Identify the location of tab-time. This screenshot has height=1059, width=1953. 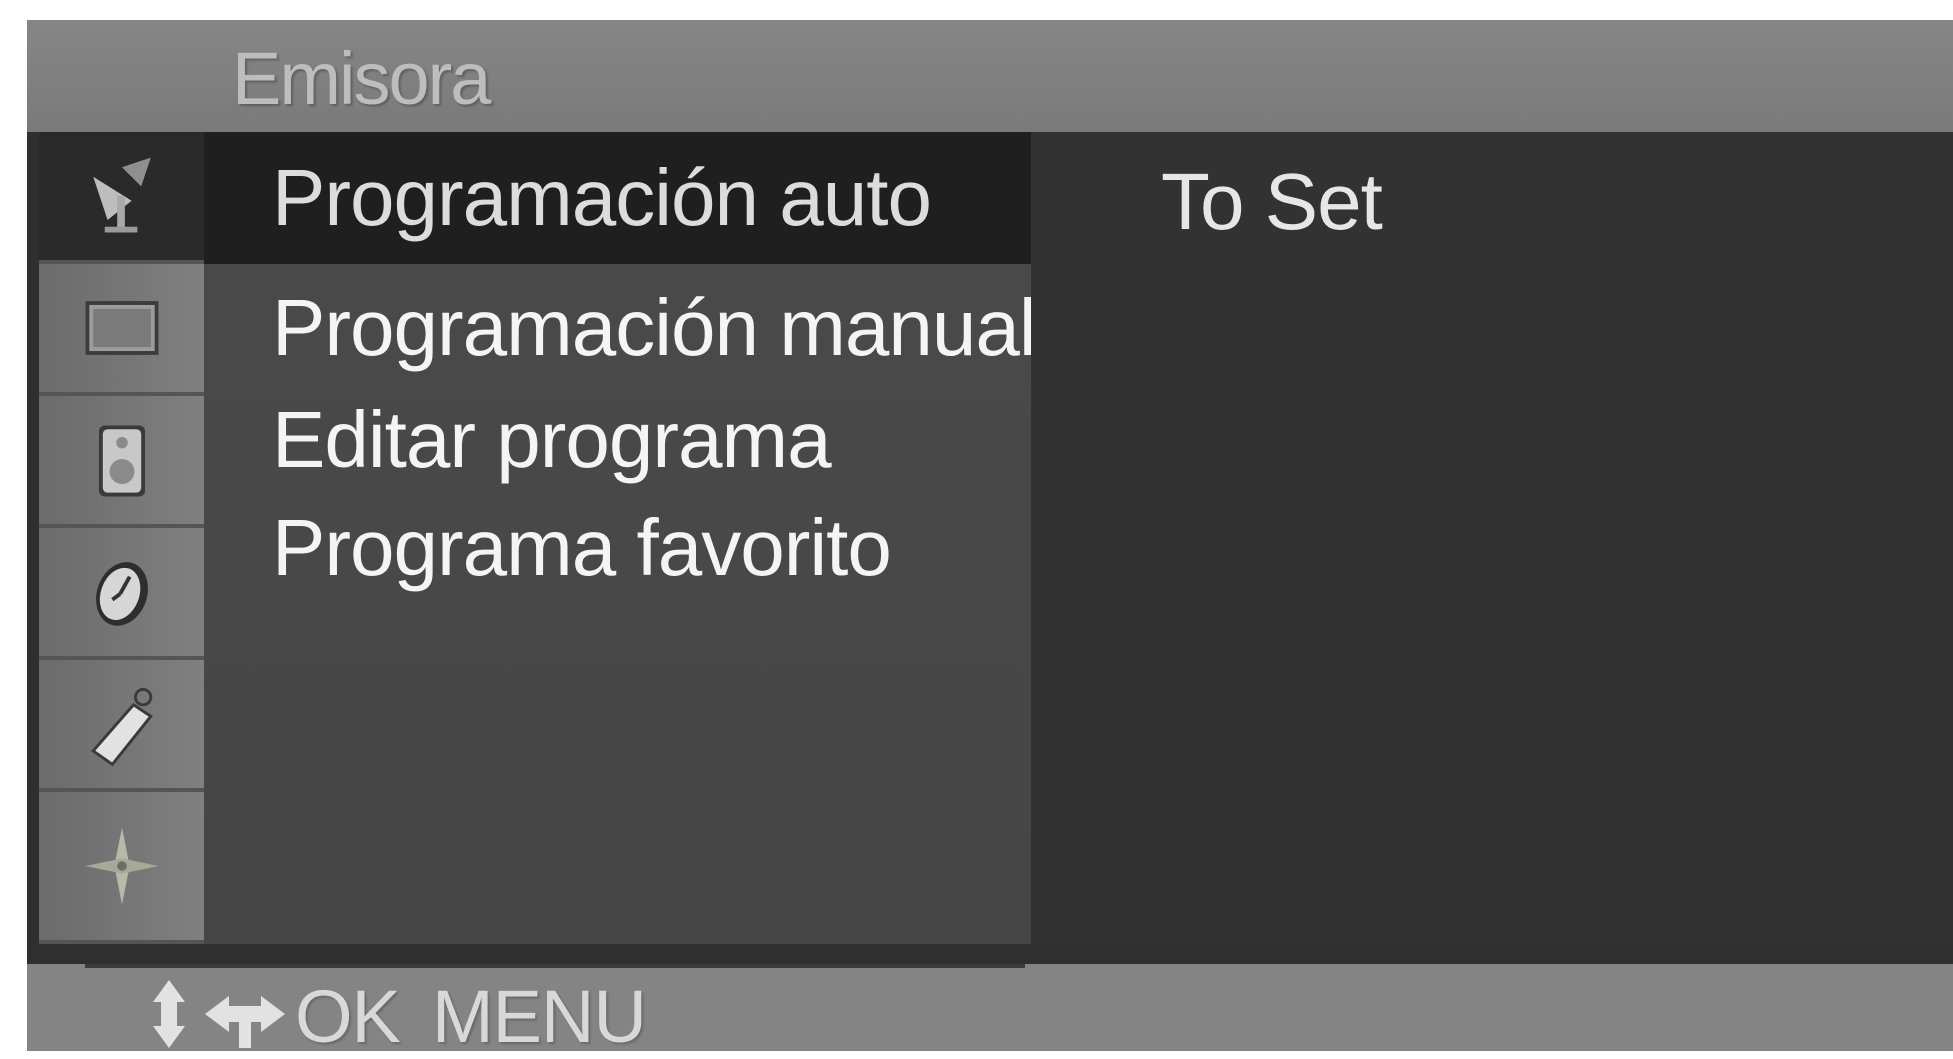
(121, 594).